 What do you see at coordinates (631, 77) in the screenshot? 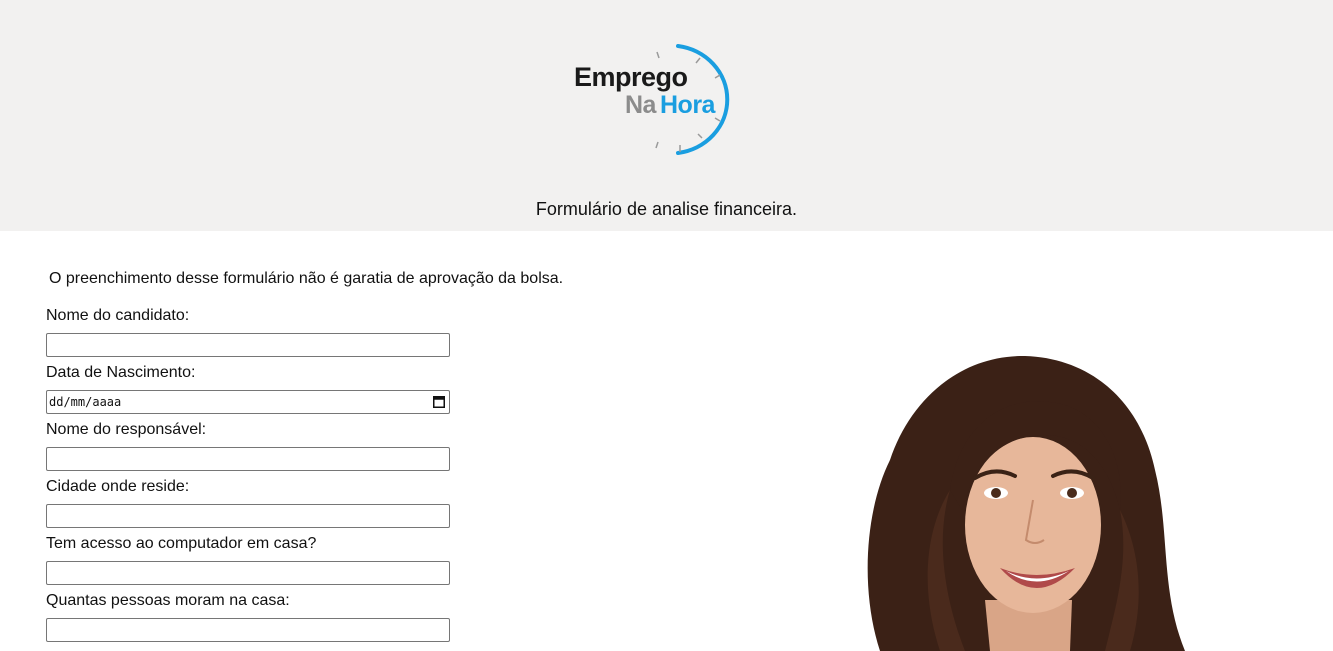
I see `logo-text-emprego: Emprego` at bounding box center [631, 77].